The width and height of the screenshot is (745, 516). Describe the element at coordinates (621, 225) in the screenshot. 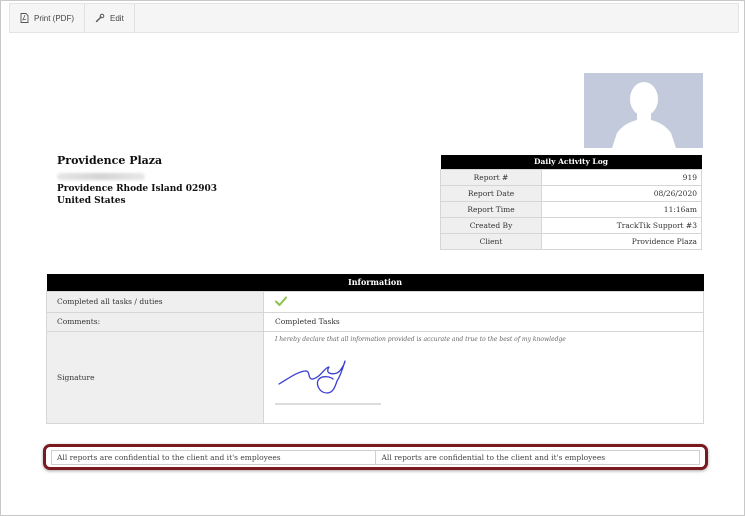

I see `log-value: TrackTik Support #3` at that location.